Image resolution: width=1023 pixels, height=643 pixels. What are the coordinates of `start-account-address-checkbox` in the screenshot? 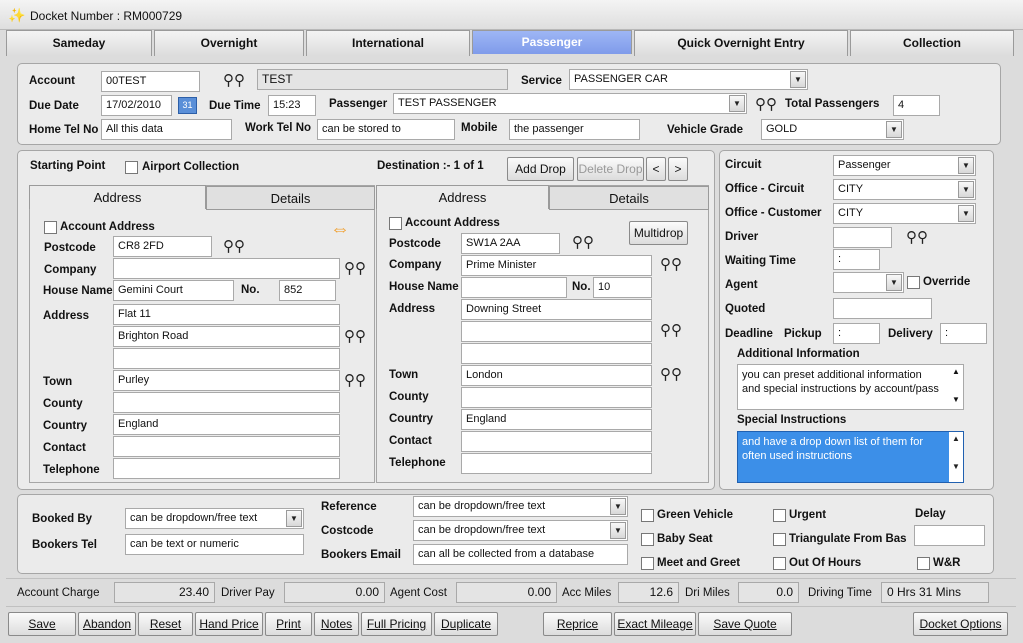 It's located at (50, 227).